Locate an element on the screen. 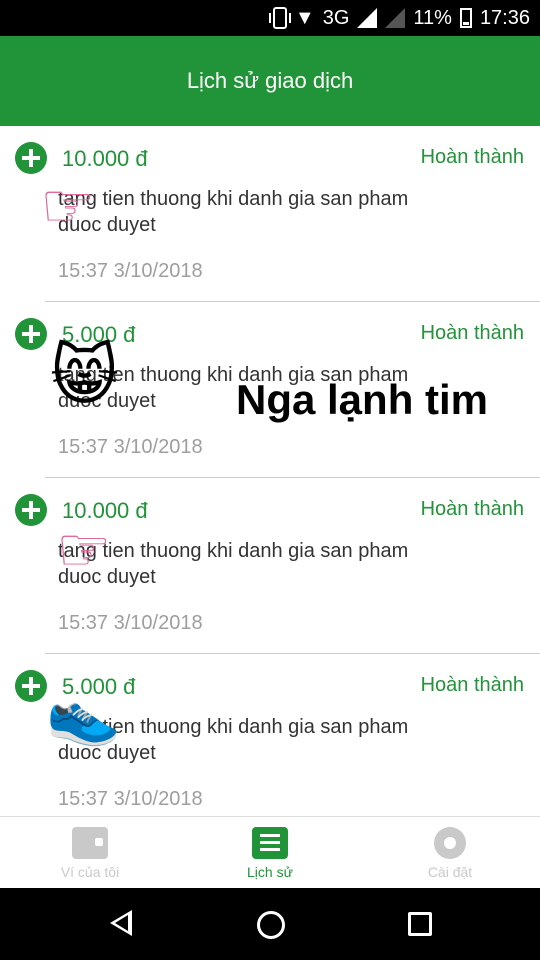  nav-item-settings: Cài đặt is located at coordinates (450, 853).